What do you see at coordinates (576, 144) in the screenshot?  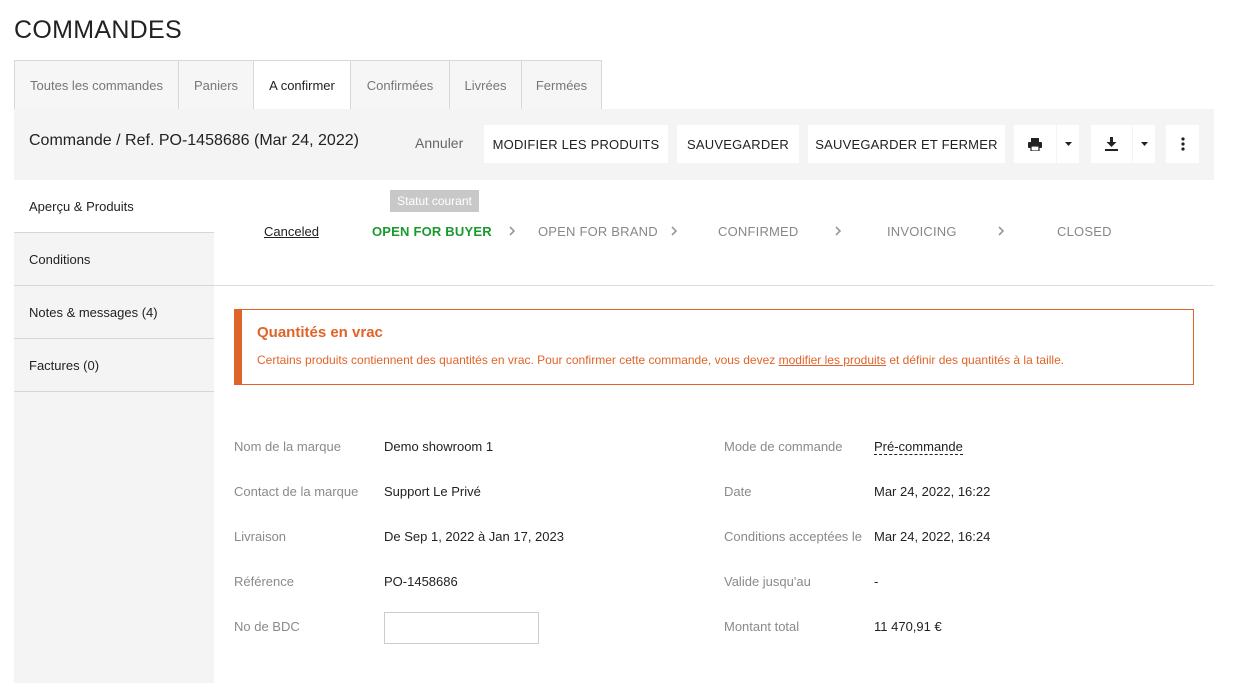 I see `modify-products-button: MODIFIER LES PRODUITS` at bounding box center [576, 144].